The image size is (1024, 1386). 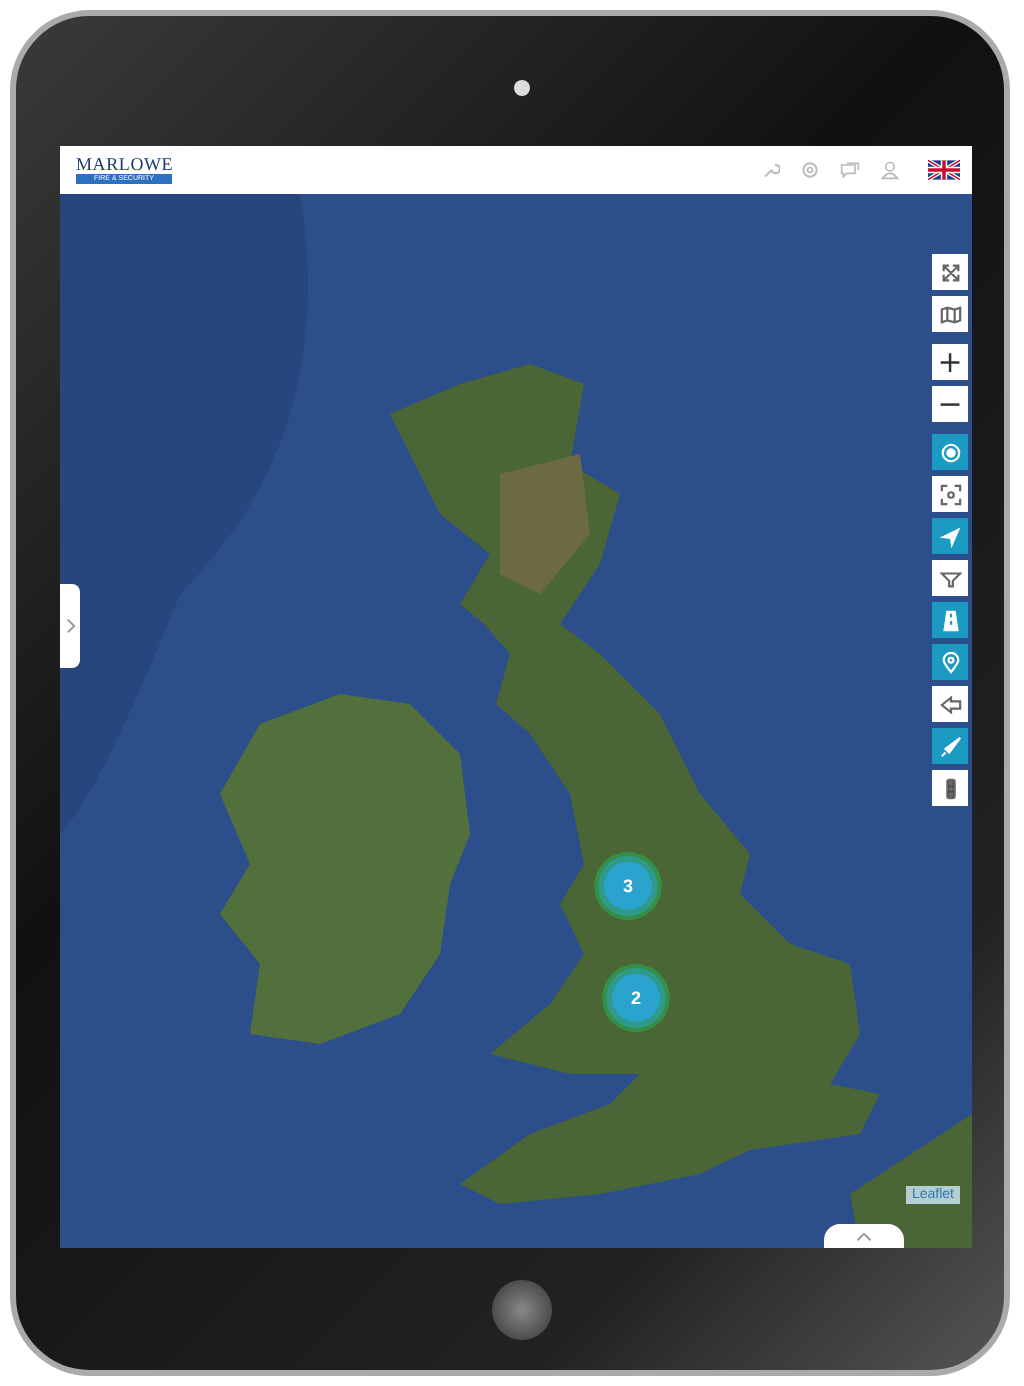 What do you see at coordinates (950, 404) in the screenshot?
I see `zoom-out-button: −` at bounding box center [950, 404].